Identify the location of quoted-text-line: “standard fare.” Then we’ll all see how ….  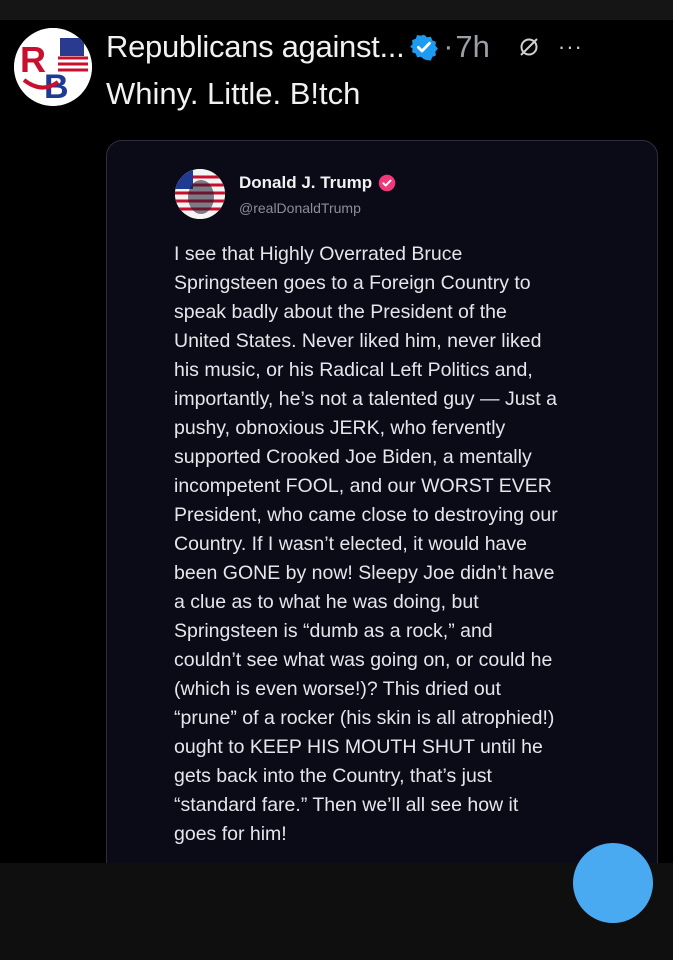
(346, 805).